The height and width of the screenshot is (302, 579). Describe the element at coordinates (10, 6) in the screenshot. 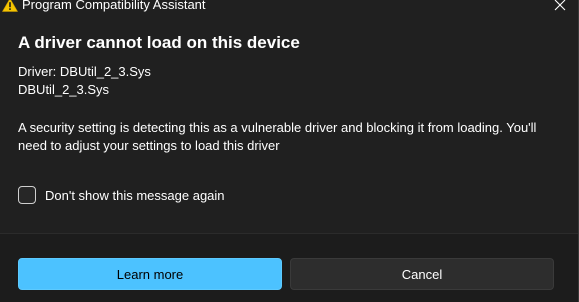

I see `warning-icon` at that location.